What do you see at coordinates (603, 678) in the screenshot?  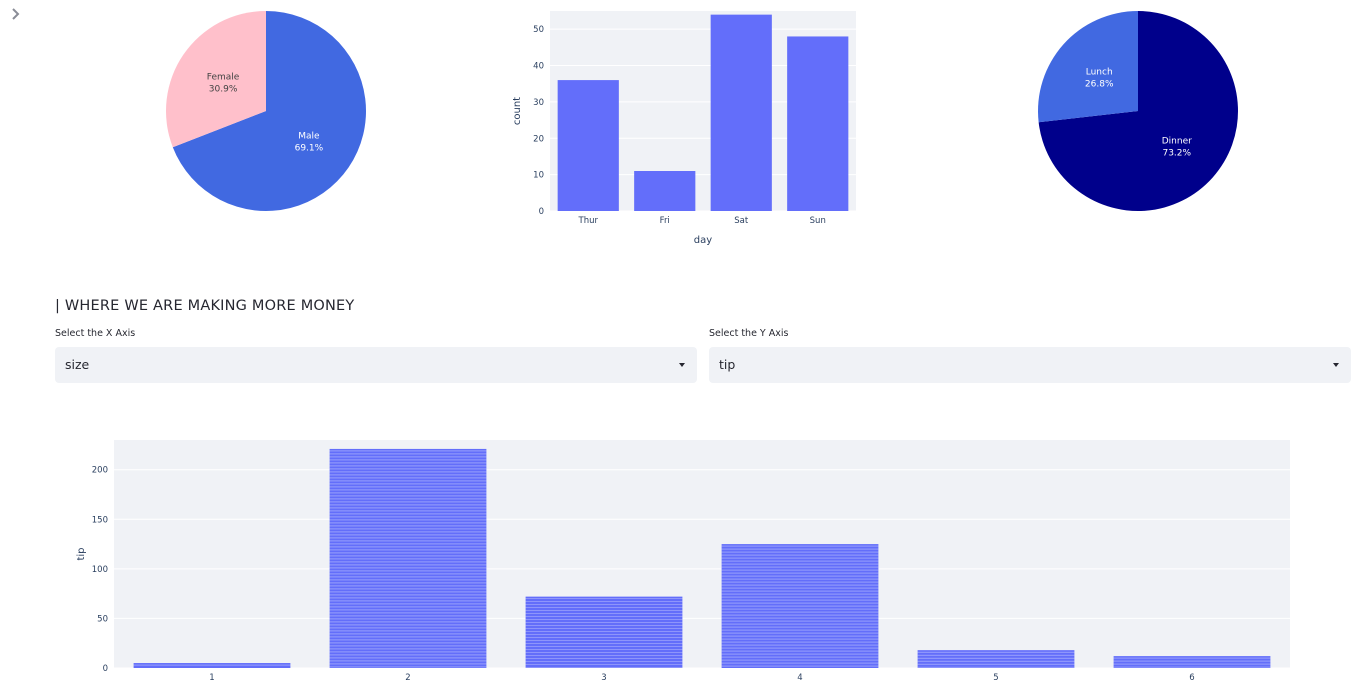 I see `x-tick-label: 3` at bounding box center [603, 678].